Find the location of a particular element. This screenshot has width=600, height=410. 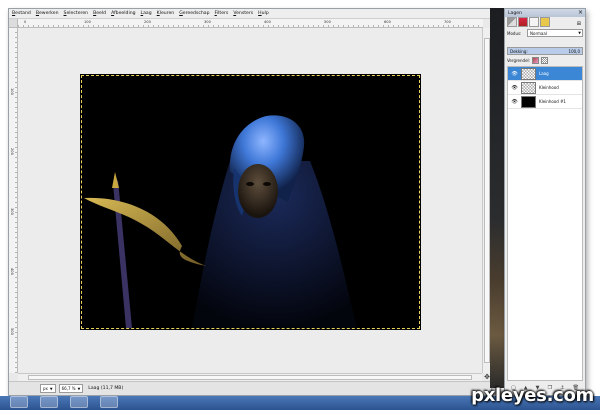

menu-bestand: Bestand is located at coordinates (21, 13).